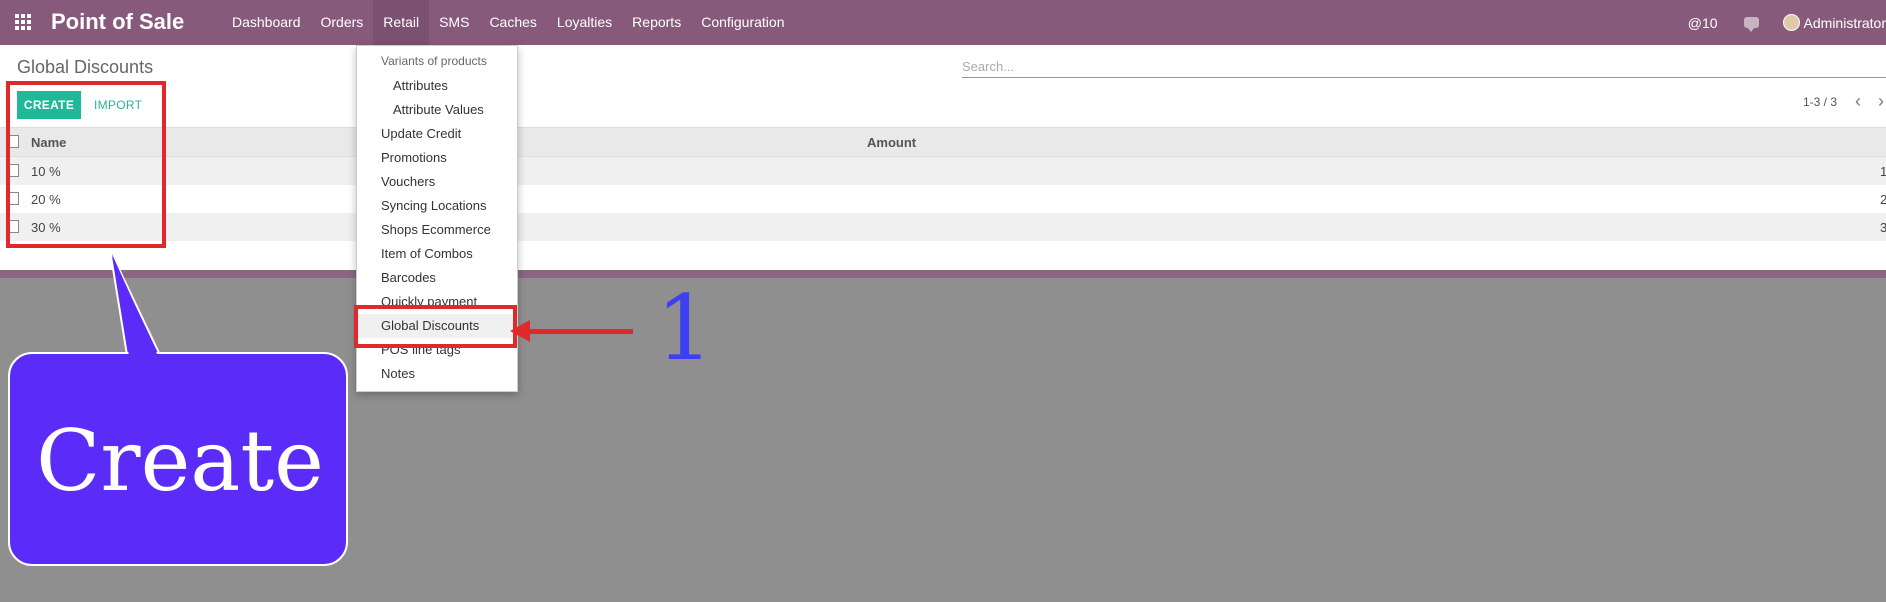 The image size is (1886, 602). What do you see at coordinates (427, 254) in the screenshot?
I see `dropdown-item-item-of-combos: Item of Combos` at bounding box center [427, 254].